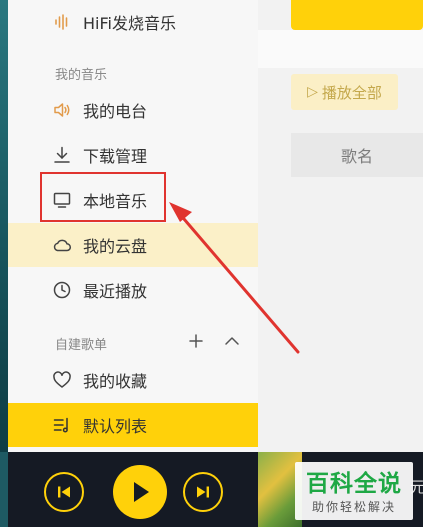  I want to click on watermark-subtitle: 助你轻松解决, so click(353, 507).